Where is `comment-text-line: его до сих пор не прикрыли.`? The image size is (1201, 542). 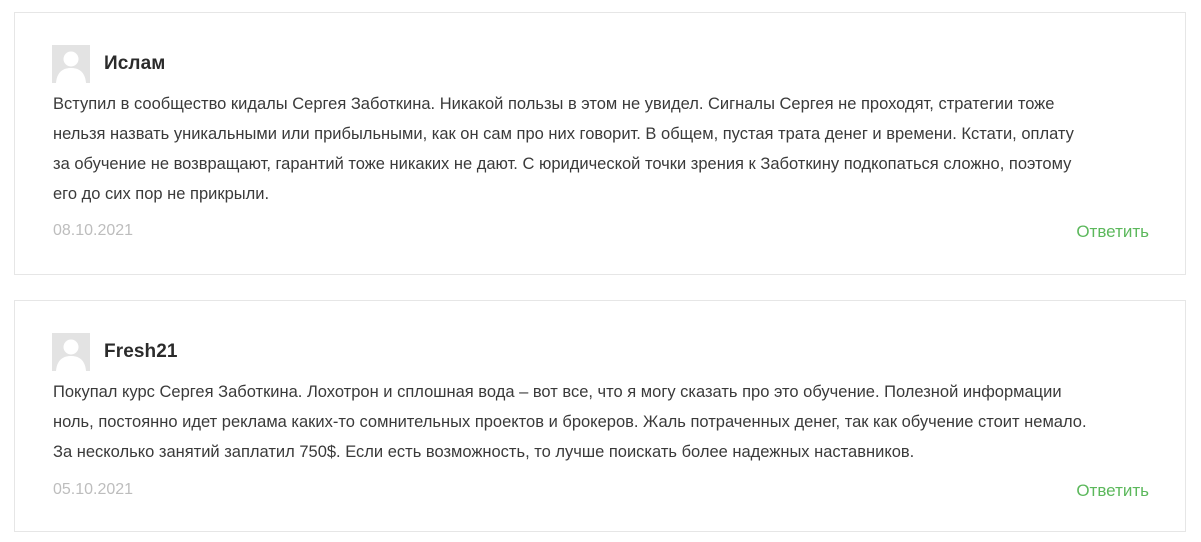 comment-text-line: его до сих пор не прикрыли. is located at coordinates (161, 194).